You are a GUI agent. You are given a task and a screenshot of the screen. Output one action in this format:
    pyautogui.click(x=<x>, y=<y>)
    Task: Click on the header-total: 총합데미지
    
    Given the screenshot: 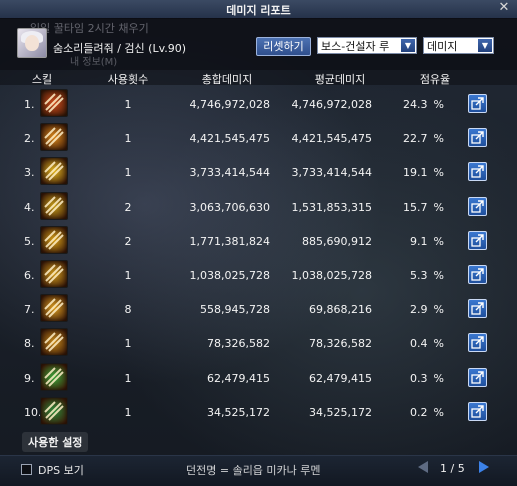 What is the action you would take?
    pyautogui.click(x=227, y=79)
    